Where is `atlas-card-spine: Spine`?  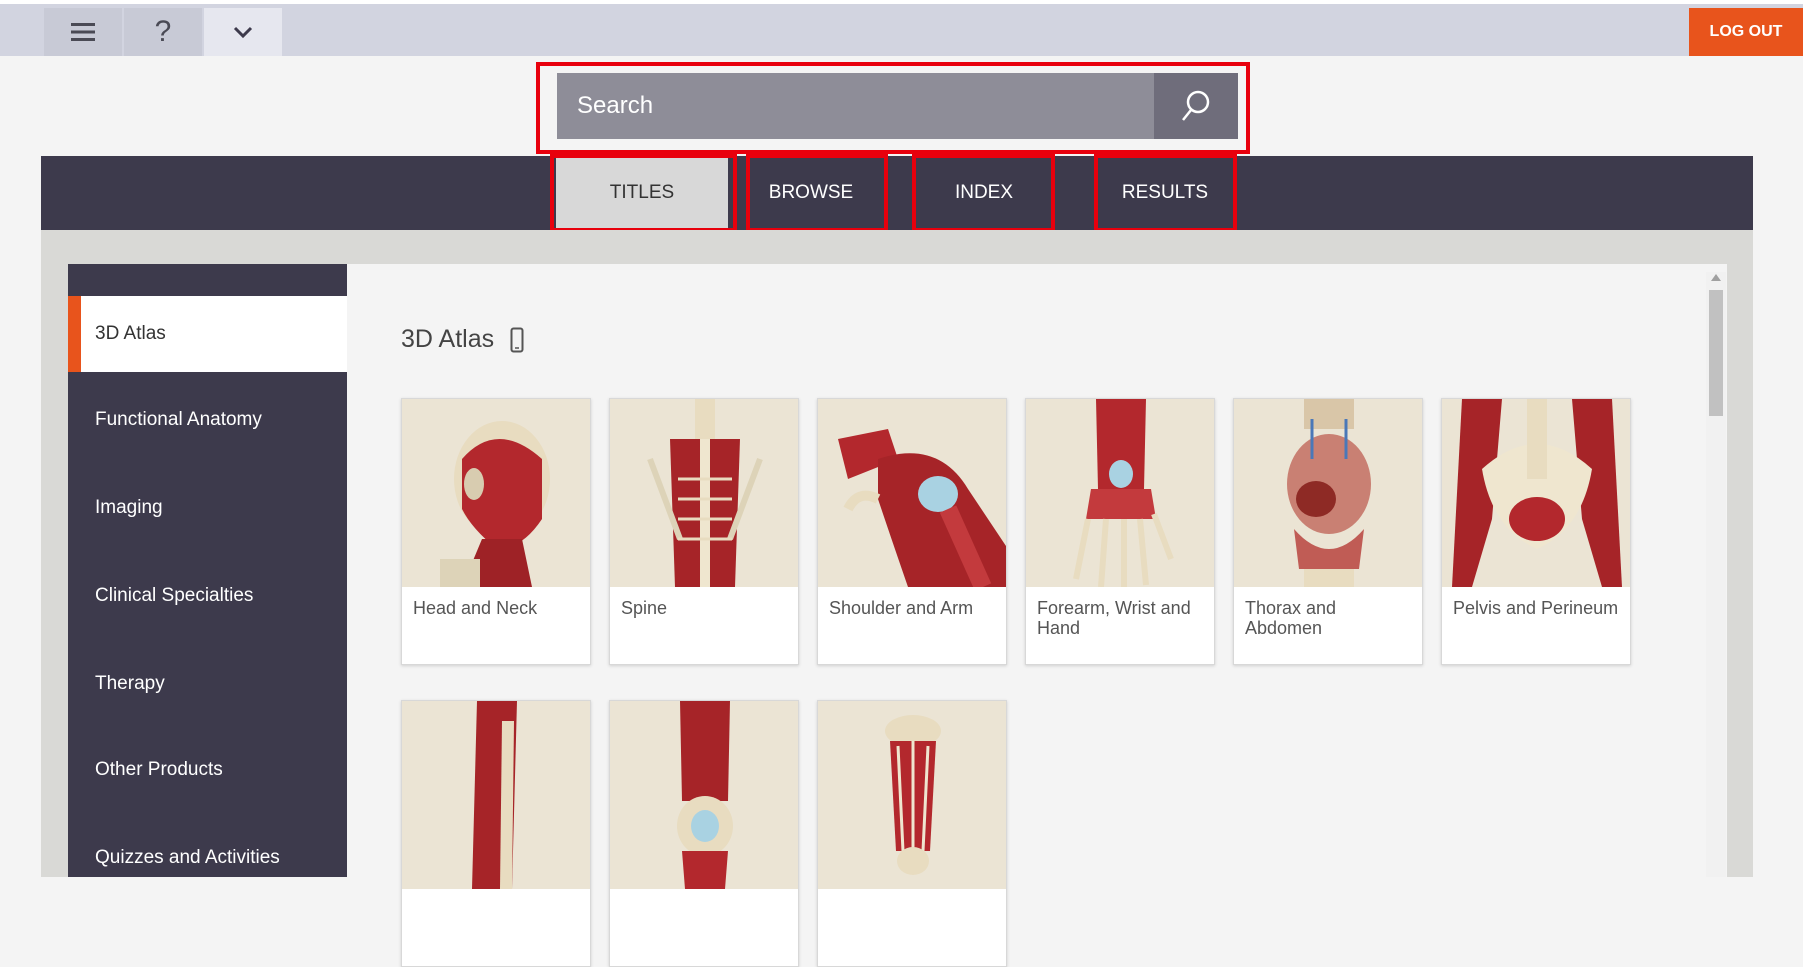
atlas-card-spine: Spine is located at coordinates (704, 531).